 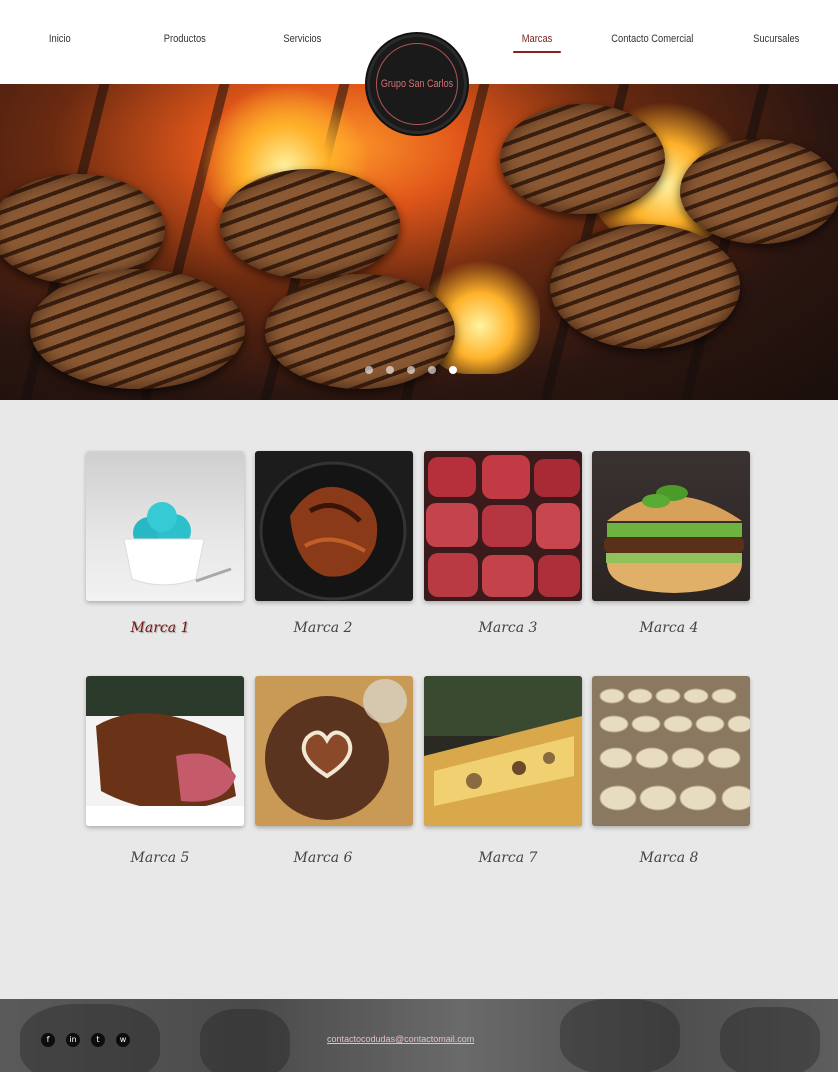 What do you see at coordinates (177, 544) in the screenshot?
I see `ice-cream-illustration` at bounding box center [177, 544].